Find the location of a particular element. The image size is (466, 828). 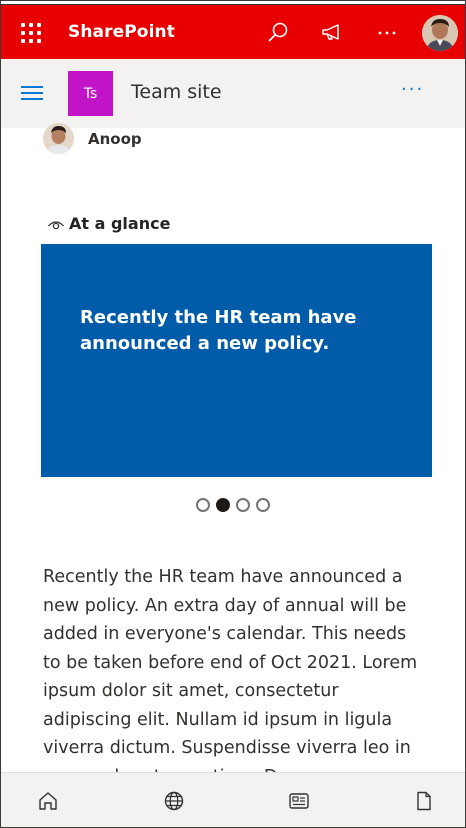

megaphone-icon is located at coordinates (332, 32).